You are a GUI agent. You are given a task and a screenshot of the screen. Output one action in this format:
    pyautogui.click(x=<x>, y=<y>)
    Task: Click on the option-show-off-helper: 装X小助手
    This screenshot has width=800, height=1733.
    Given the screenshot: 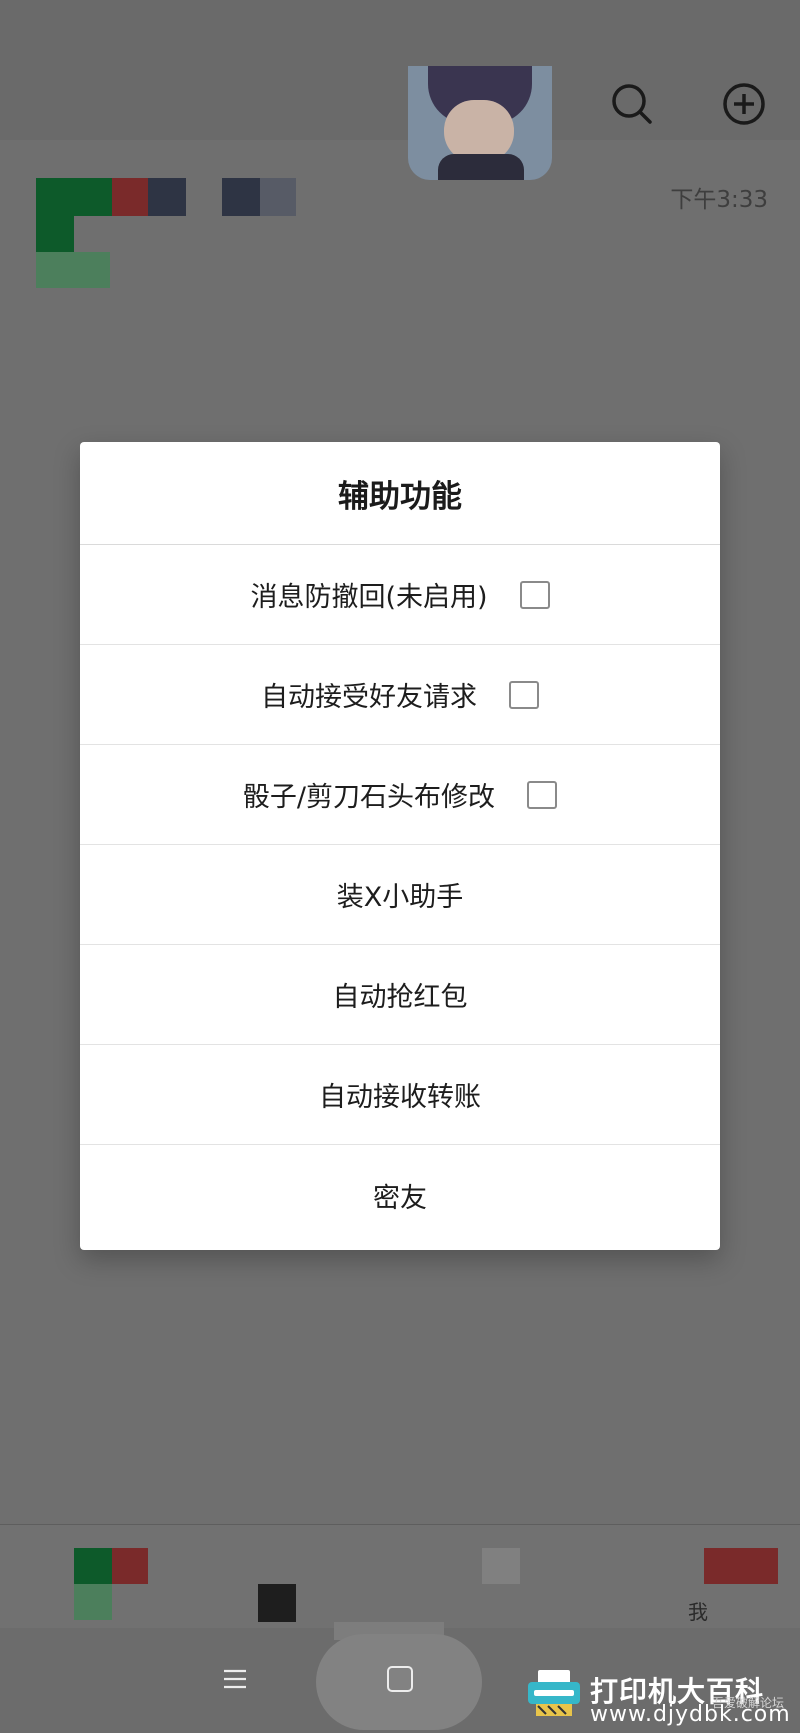 What is the action you would take?
    pyautogui.click(x=400, y=895)
    